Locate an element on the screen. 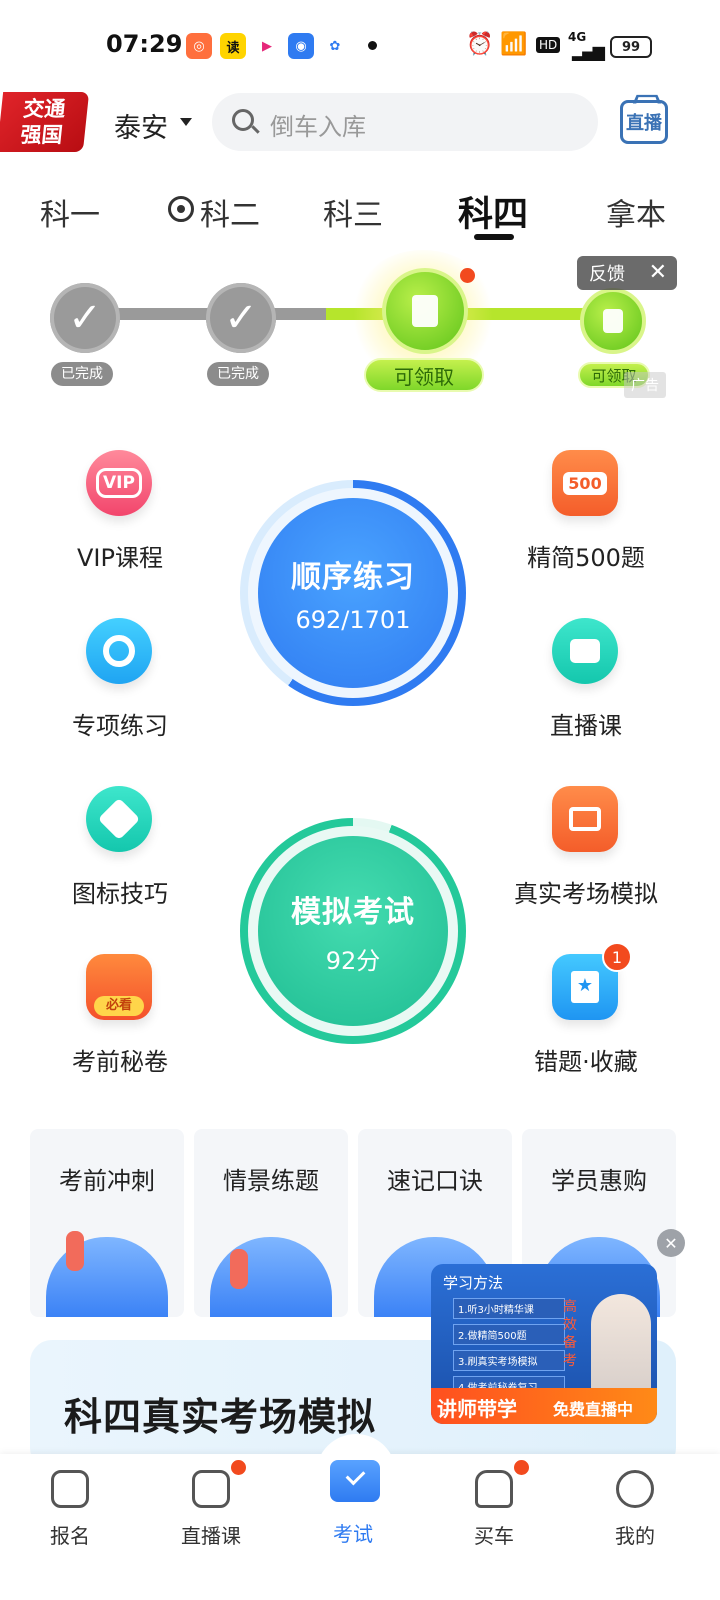 This screenshot has width=720, height=1600. tab-license: 拿本 is located at coordinates (636, 212).